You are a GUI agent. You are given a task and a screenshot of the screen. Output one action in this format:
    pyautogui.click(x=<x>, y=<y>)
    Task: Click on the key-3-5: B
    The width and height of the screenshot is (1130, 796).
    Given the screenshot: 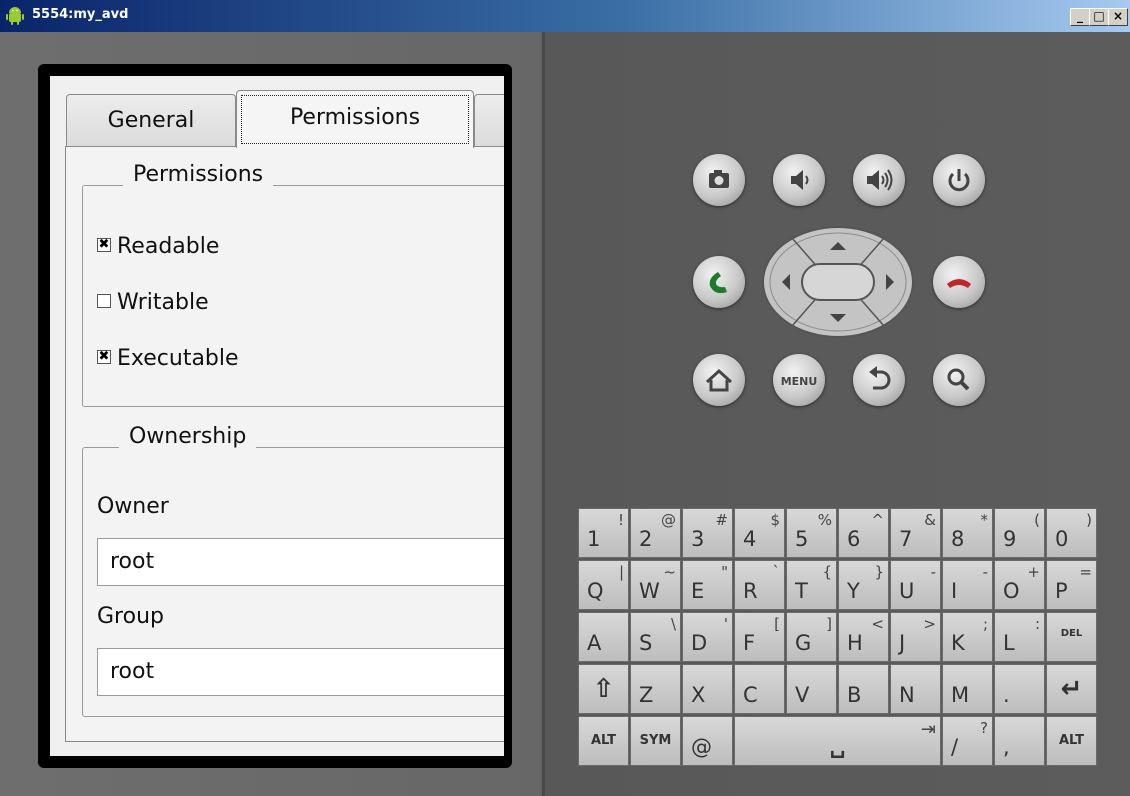 What is the action you would take?
    pyautogui.click(x=863, y=689)
    